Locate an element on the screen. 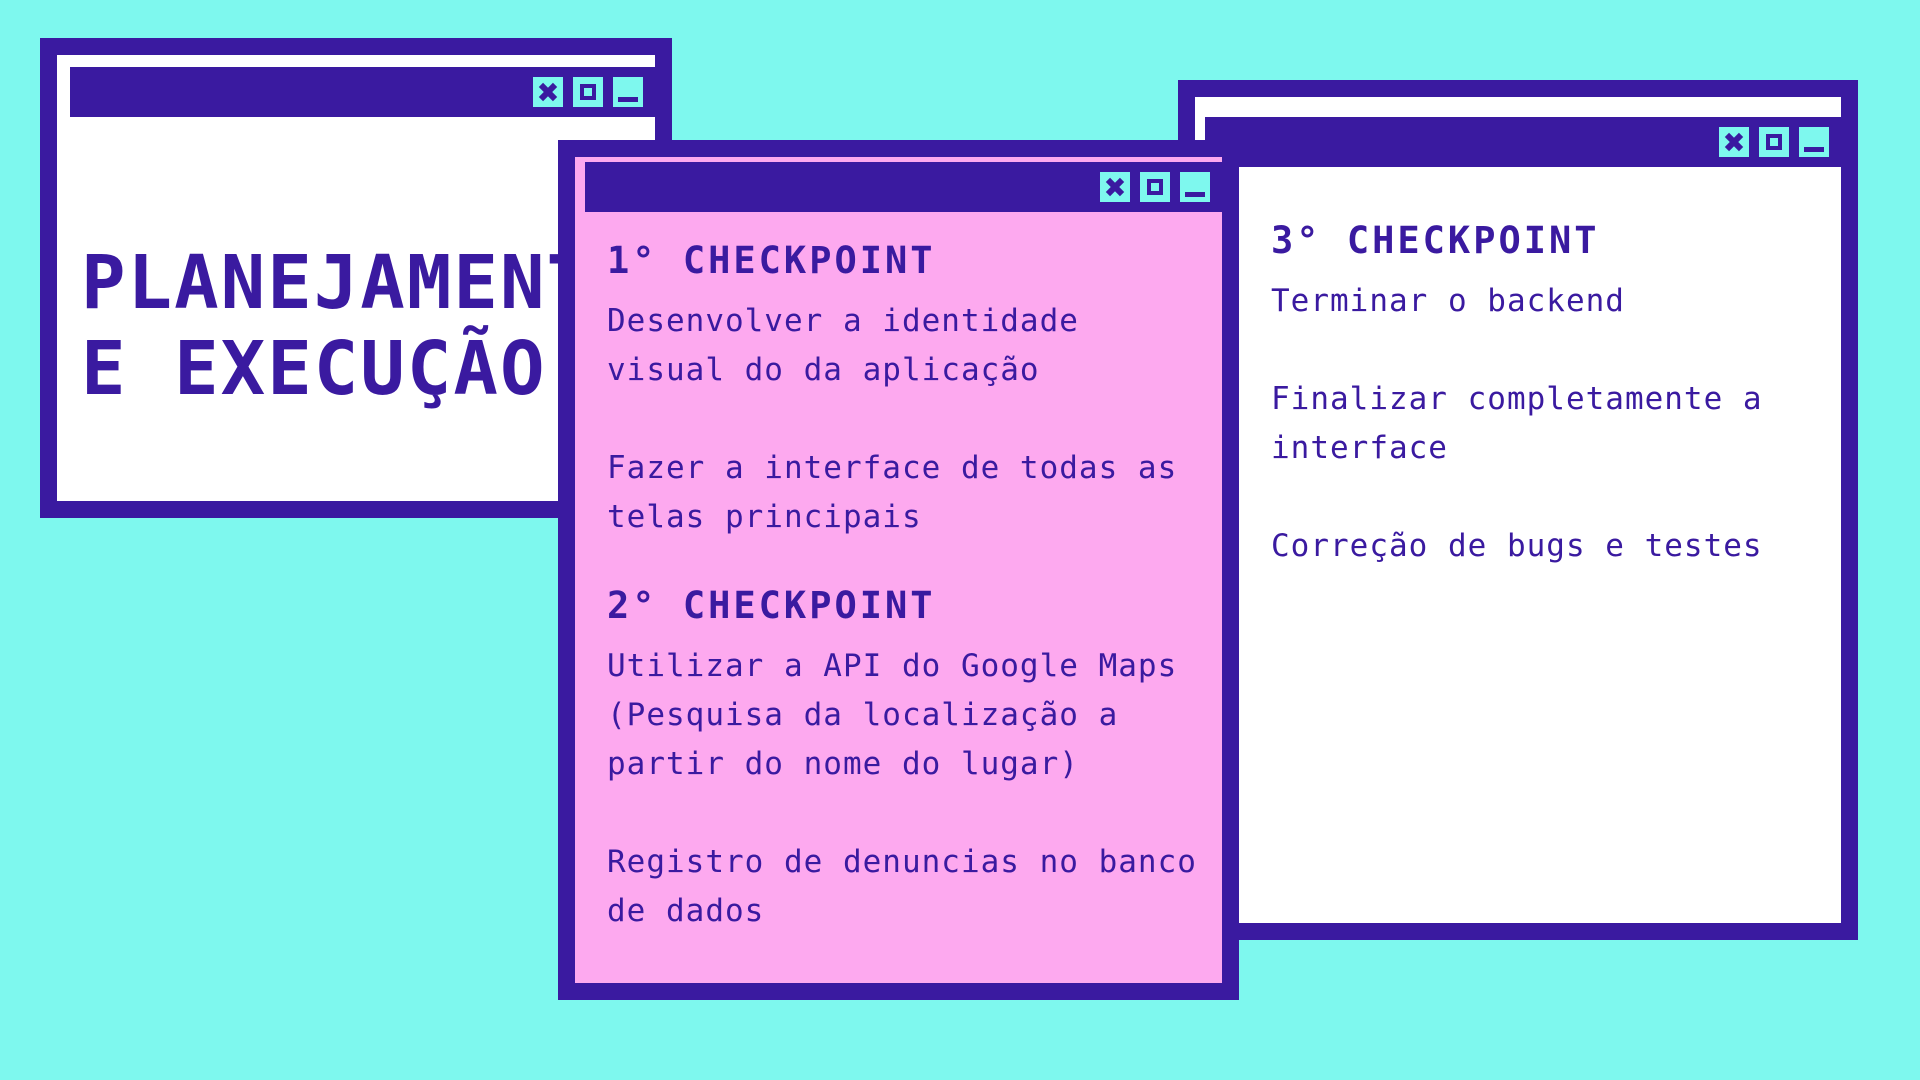 This screenshot has width=1920, height=1080. checkpoint-1-heading: 1° CHECKPOINT is located at coordinates (771, 260).